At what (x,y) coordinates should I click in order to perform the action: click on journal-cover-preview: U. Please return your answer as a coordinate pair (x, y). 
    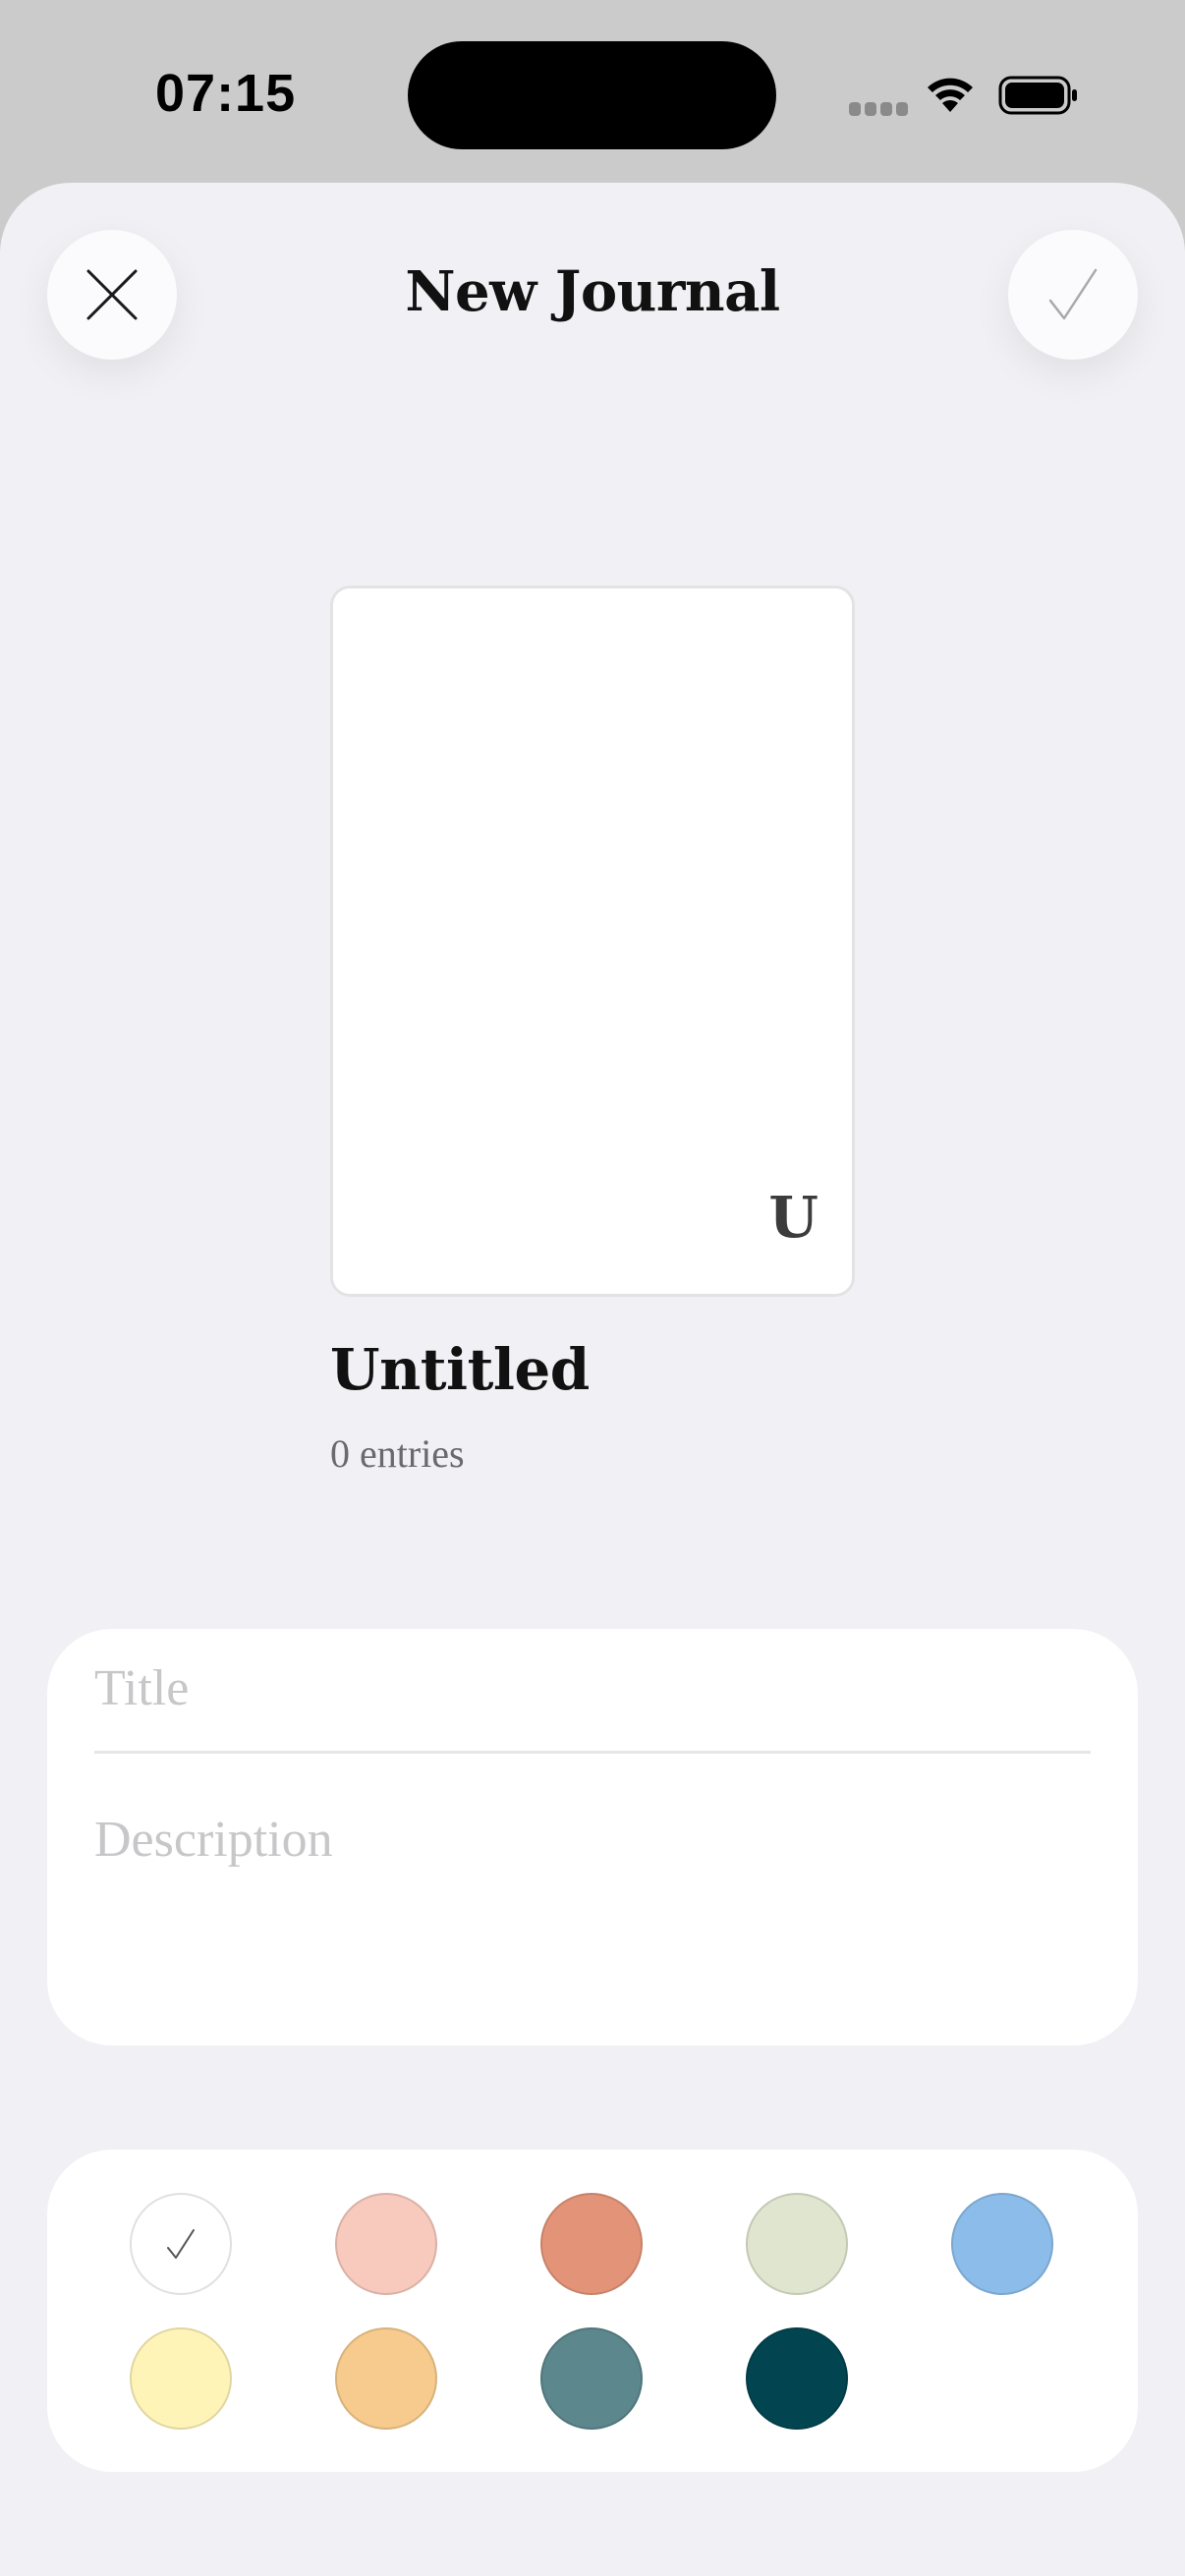
    Looking at the image, I should click on (592, 941).